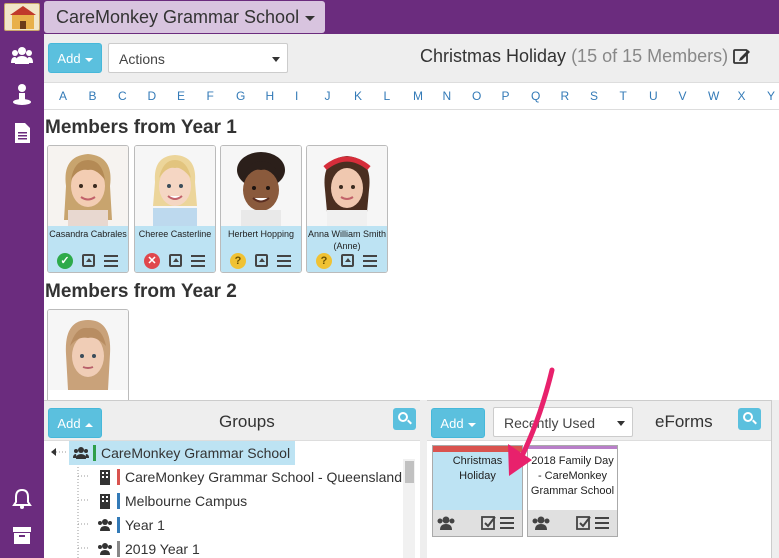  What do you see at coordinates (270, 96) in the screenshot?
I see `alphabet-letter-h: H` at bounding box center [270, 96].